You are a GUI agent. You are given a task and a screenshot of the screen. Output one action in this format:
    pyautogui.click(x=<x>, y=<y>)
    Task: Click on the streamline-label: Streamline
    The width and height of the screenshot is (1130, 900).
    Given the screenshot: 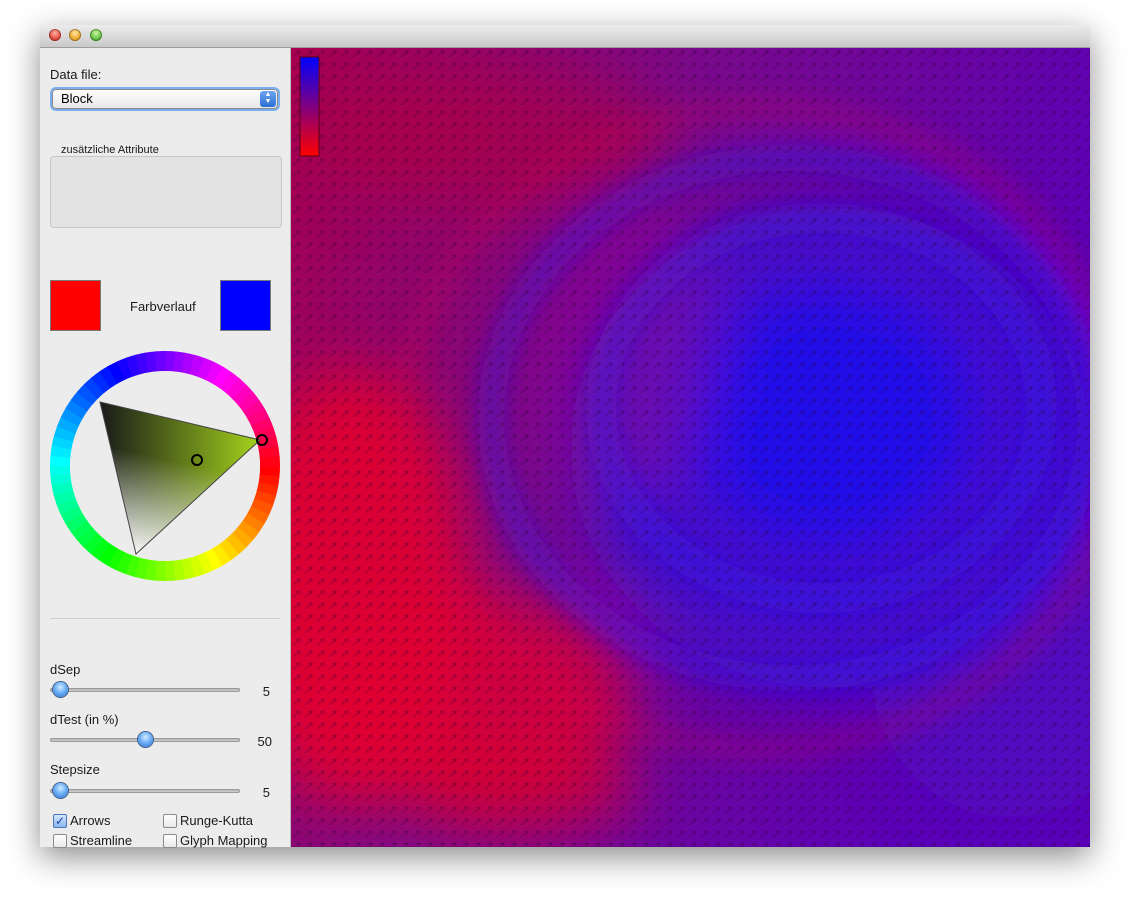 What is the action you would take?
    pyautogui.click(x=101, y=840)
    